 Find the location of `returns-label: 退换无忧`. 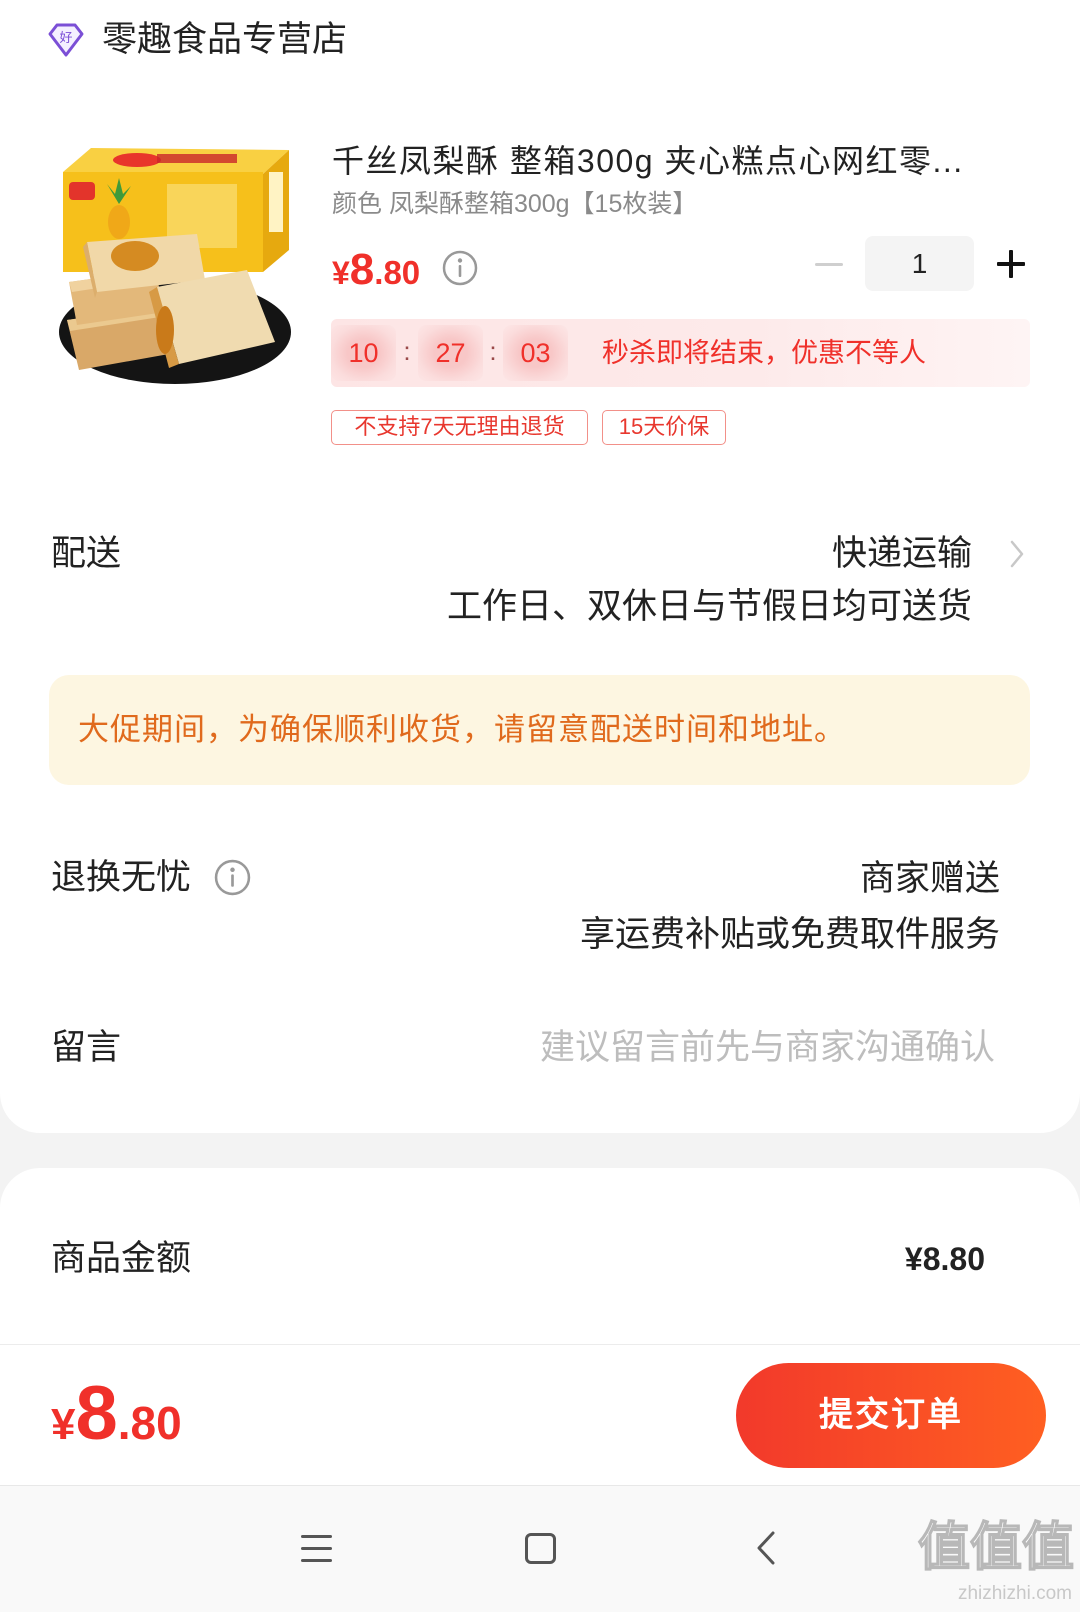

returns-label: 退换无忧 is located at coordinates (121, 877).